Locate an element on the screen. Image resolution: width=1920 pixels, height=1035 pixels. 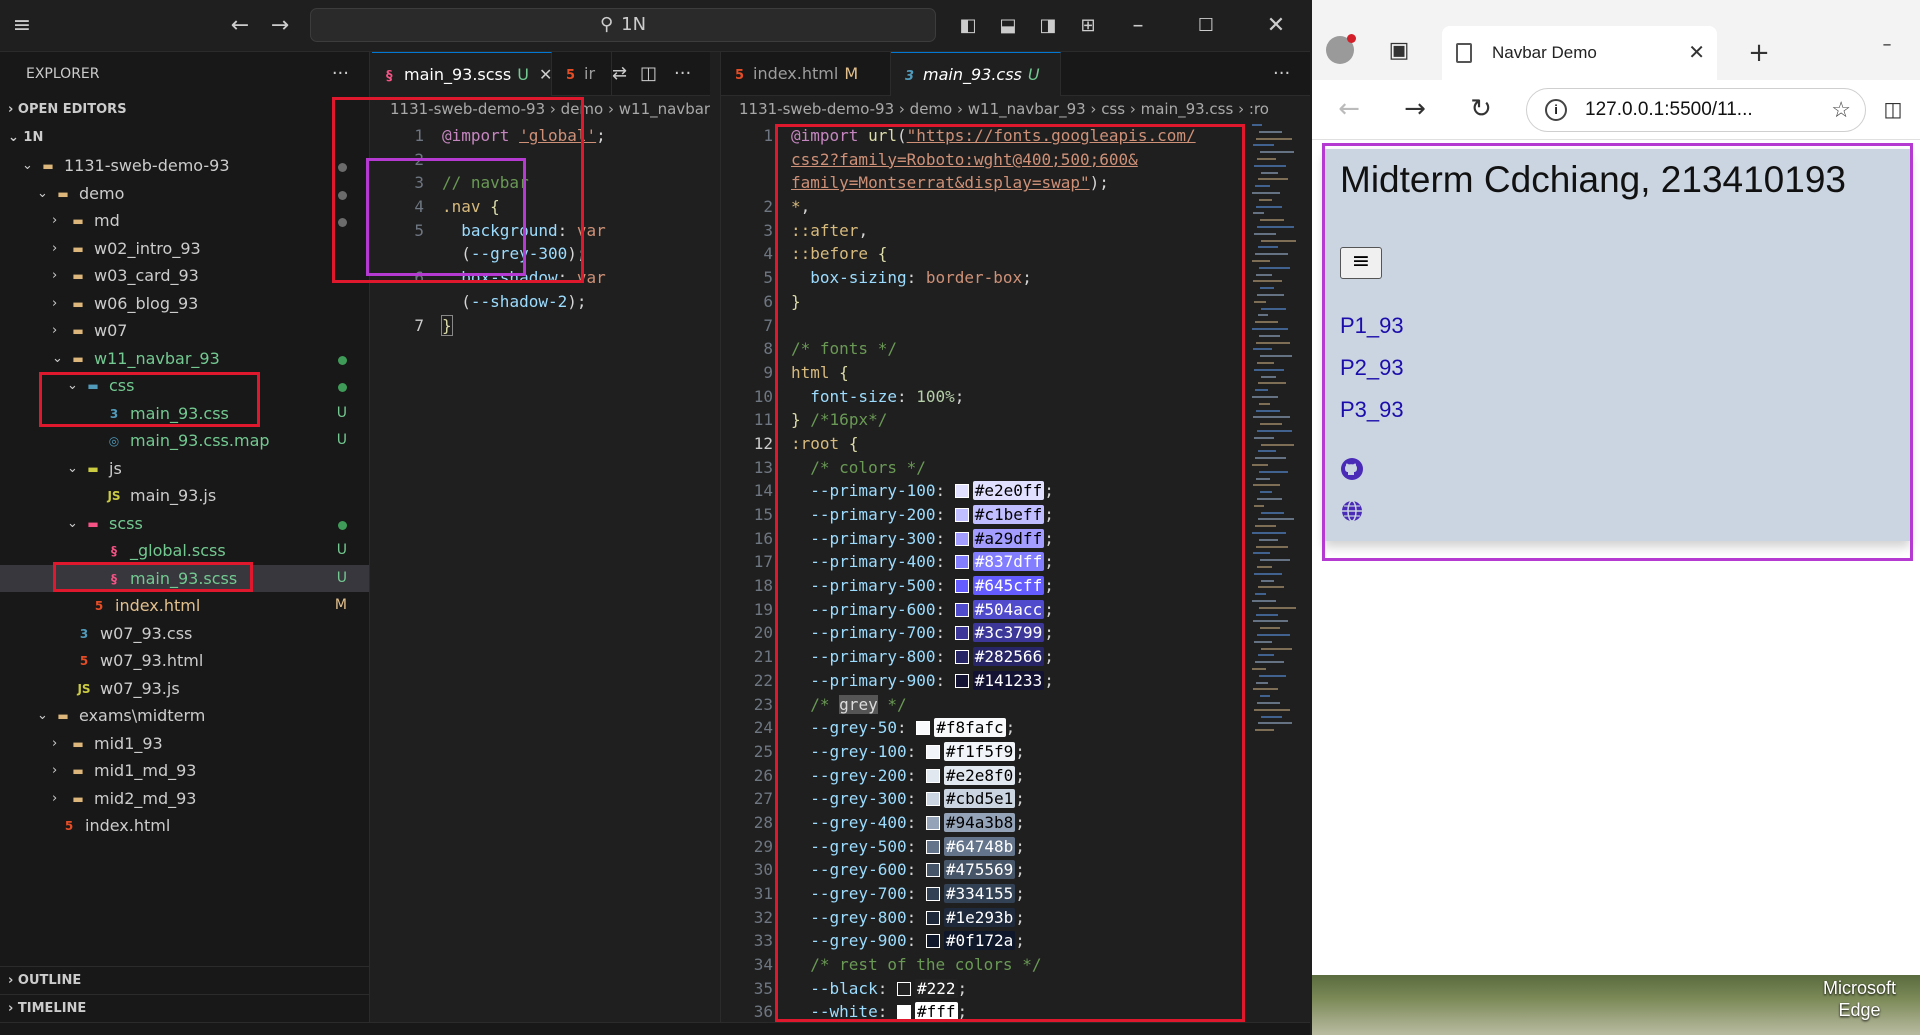
tree-item: ⌄ ▬ css is located at coordinates (184, 386).